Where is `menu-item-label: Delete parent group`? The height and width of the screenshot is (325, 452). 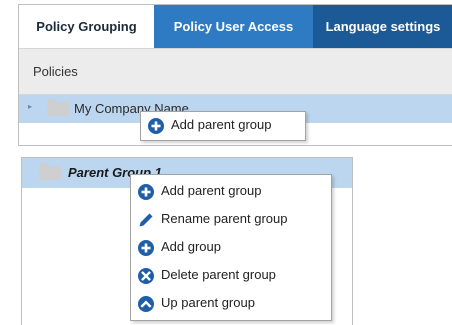 menu-item-label: Delete parent group is located at coordinates (218, 274).